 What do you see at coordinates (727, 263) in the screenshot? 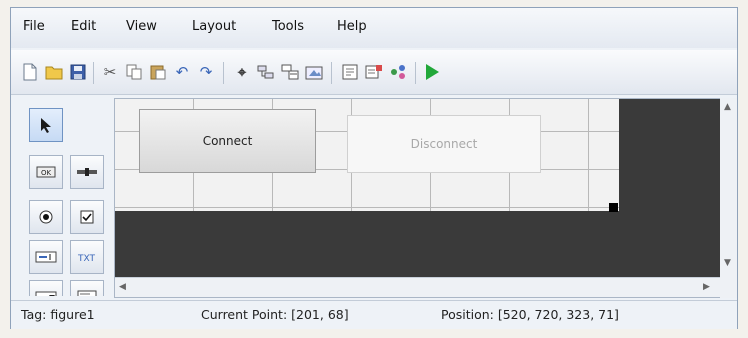
I see `scroll-down-icon: ▼` at bounding box center [727, 263].